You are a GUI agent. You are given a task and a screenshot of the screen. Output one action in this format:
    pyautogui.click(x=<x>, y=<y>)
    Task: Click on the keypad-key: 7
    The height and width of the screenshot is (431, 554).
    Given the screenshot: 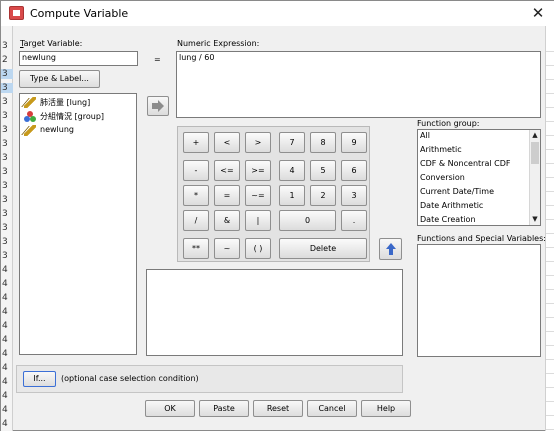 What is the action you would take?
    pyautogui.click(x=292, y=142)
    